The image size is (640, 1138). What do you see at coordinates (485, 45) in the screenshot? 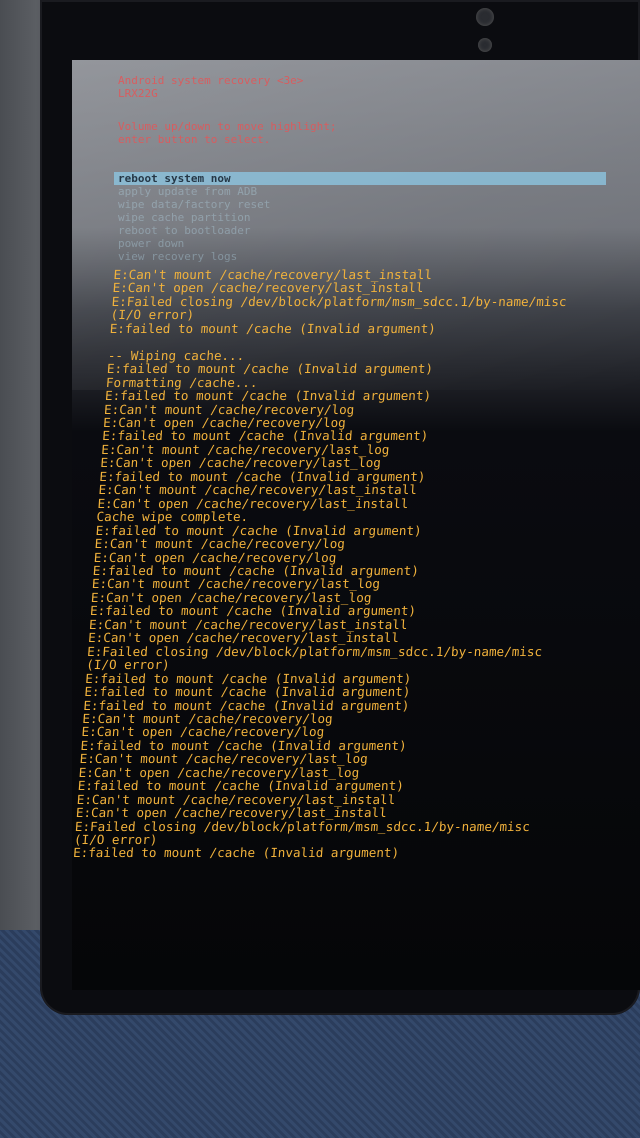
I see `light-sensor-icon` at bounding box center [485, 45].